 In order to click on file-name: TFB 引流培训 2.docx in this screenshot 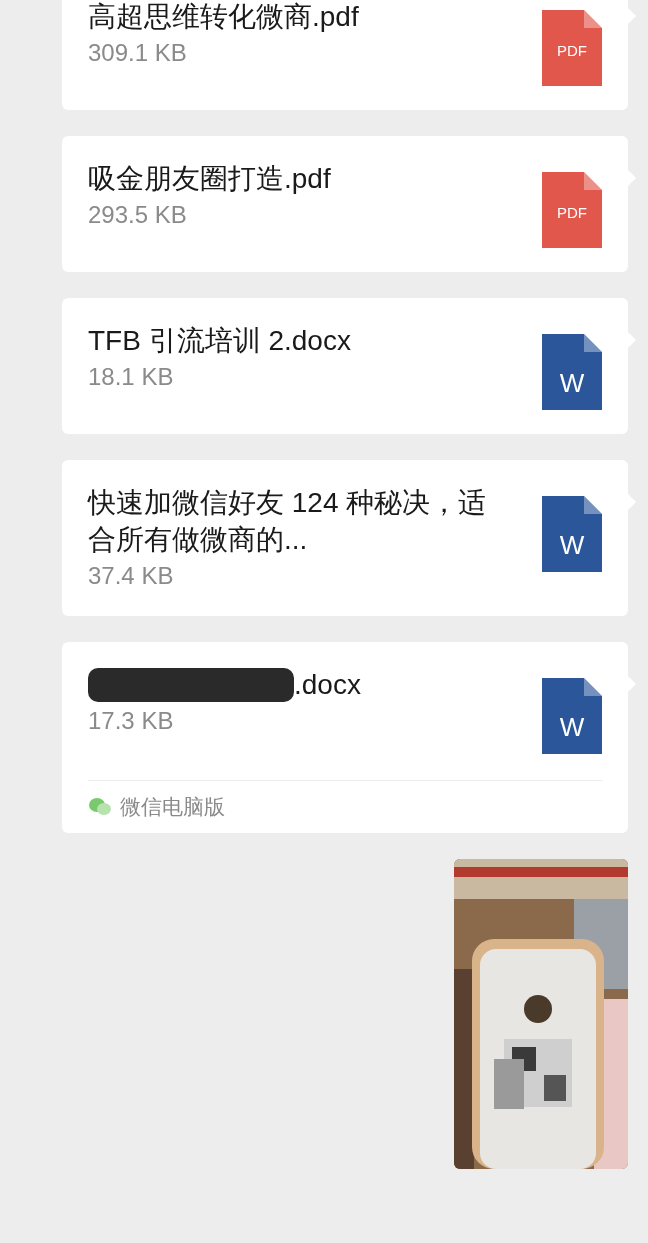, I will do `click(219, 341)`.